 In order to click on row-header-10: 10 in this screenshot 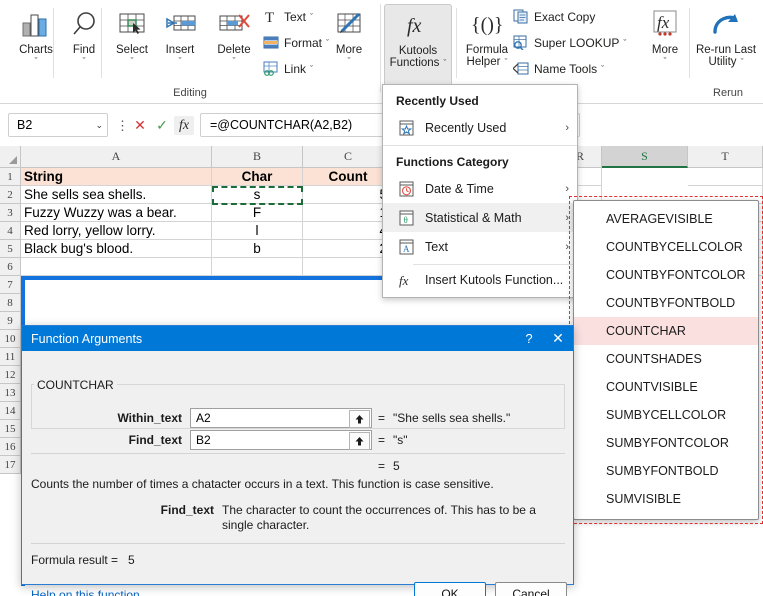, I will do `click(10, 339)`.